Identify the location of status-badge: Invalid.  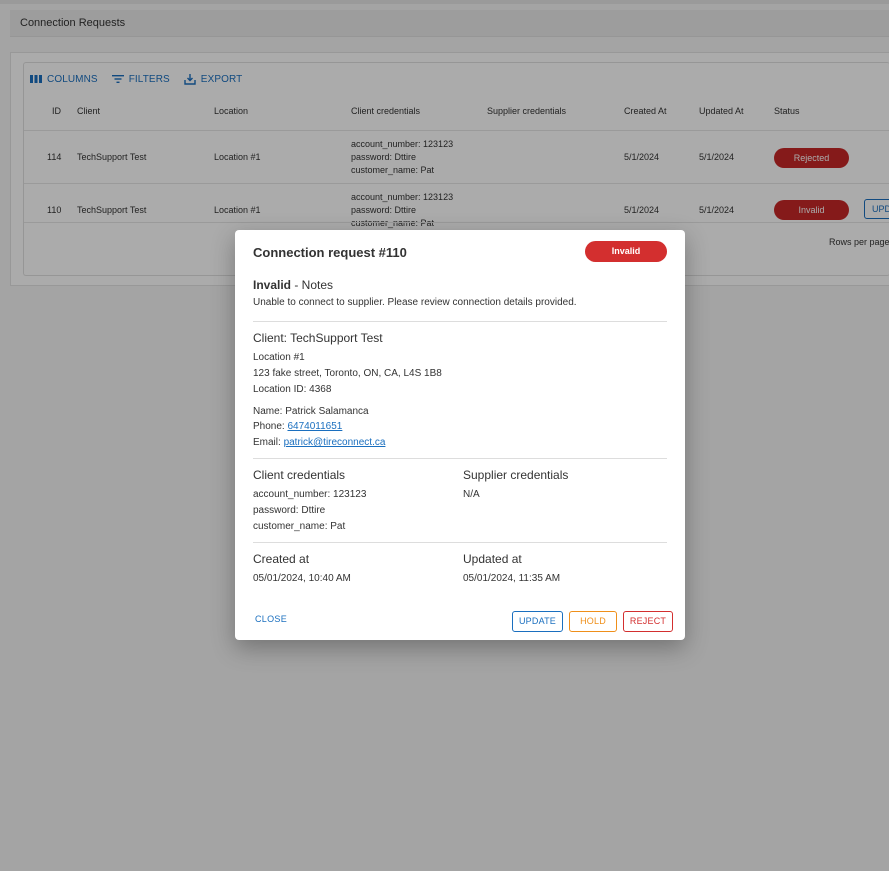
(626, 251).